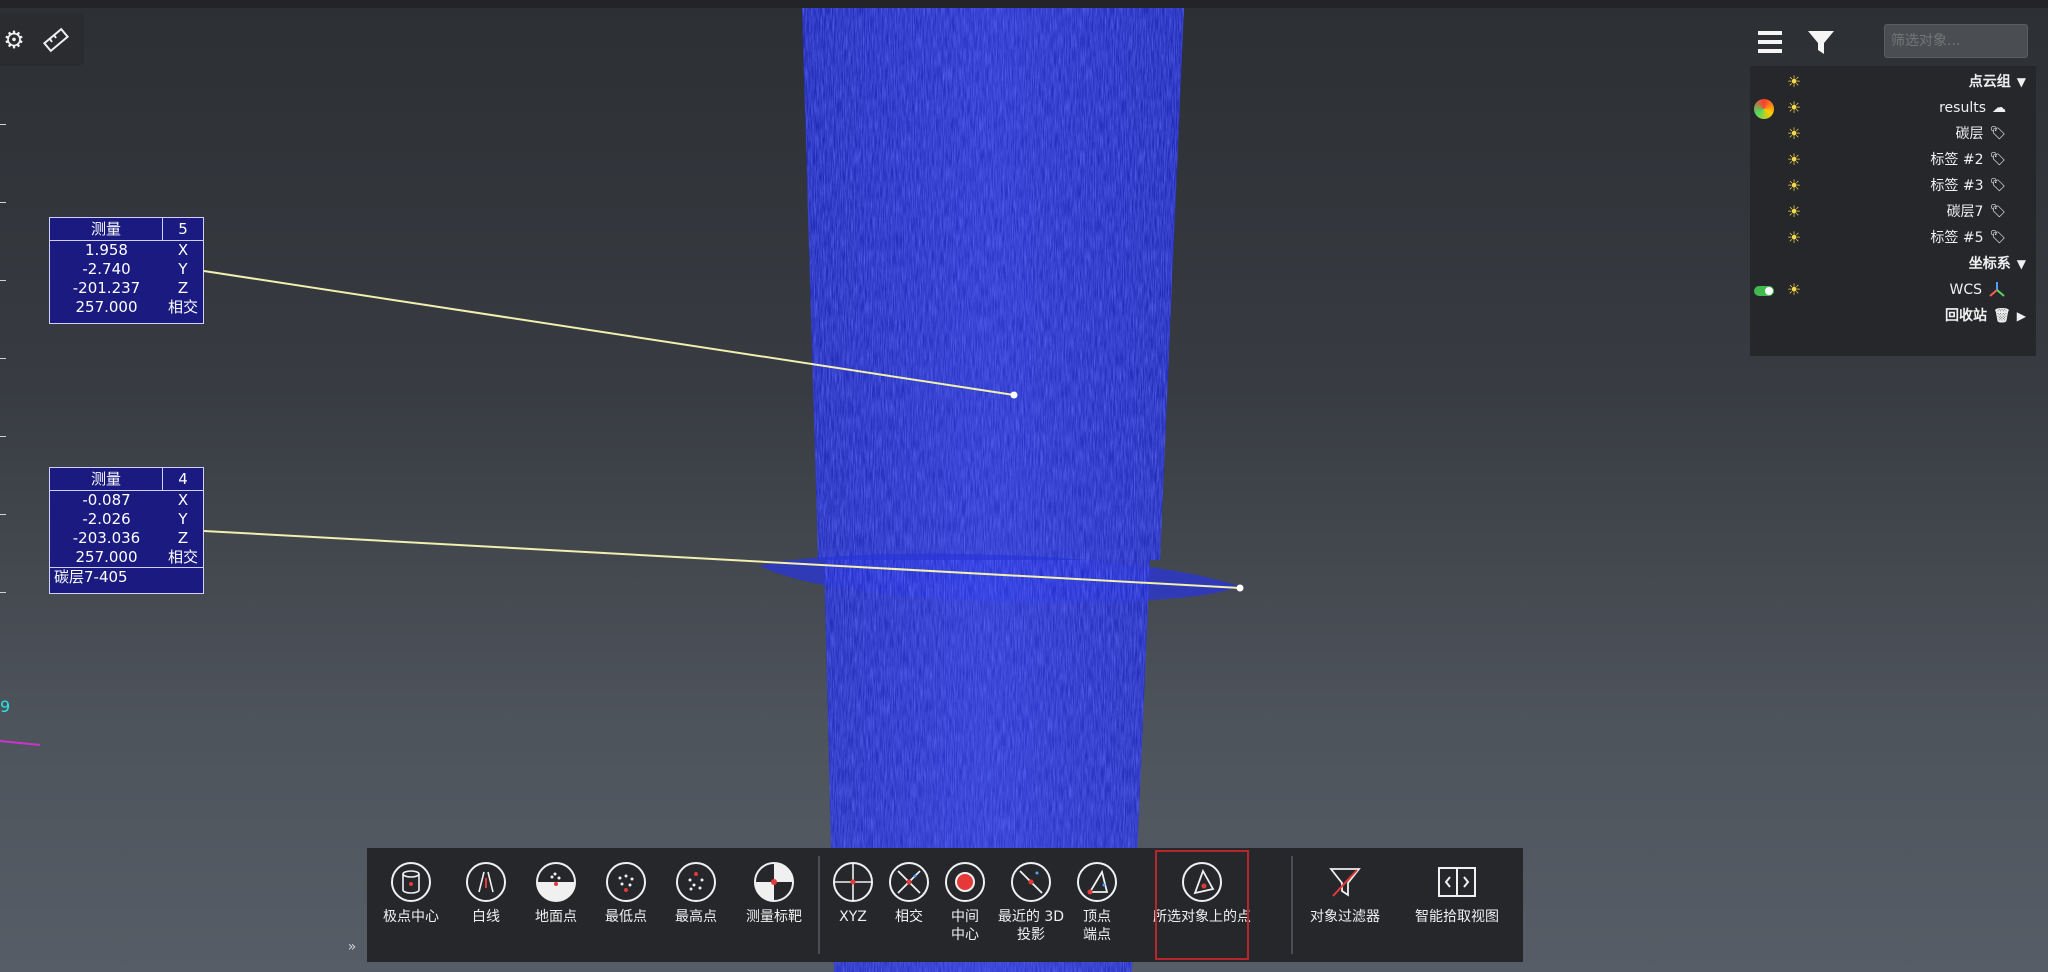 This screenshot has width=2048, height=972. What do you see at coordinates (965, 926) in the screenshot?
I see `button-label: 中间 中心` at bounding box center [965, 926].